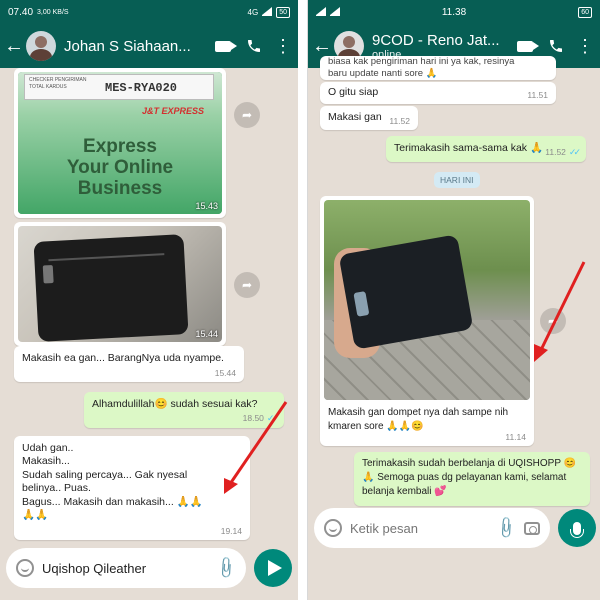 The image size is (600, 600). I want to click on status-time: 11.38, so click(454, 12).